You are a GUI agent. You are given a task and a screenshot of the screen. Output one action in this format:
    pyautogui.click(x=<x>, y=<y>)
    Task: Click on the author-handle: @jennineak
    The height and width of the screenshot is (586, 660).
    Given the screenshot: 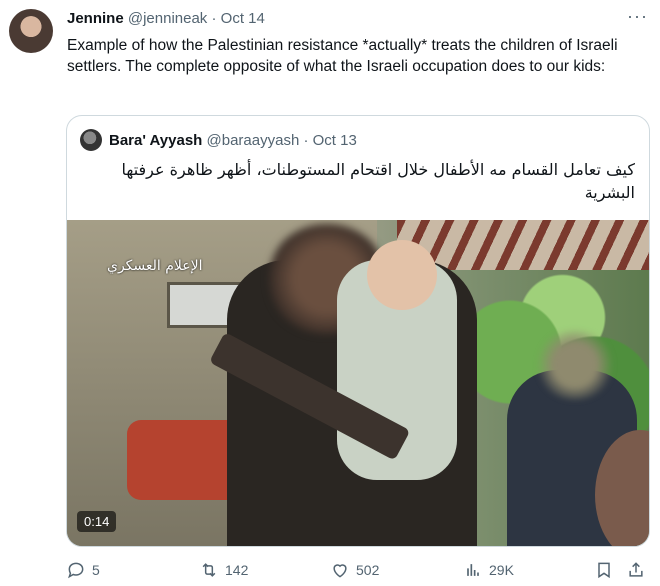 What is the action you would take?
    pyautogui.click(x=167, y=18)
    